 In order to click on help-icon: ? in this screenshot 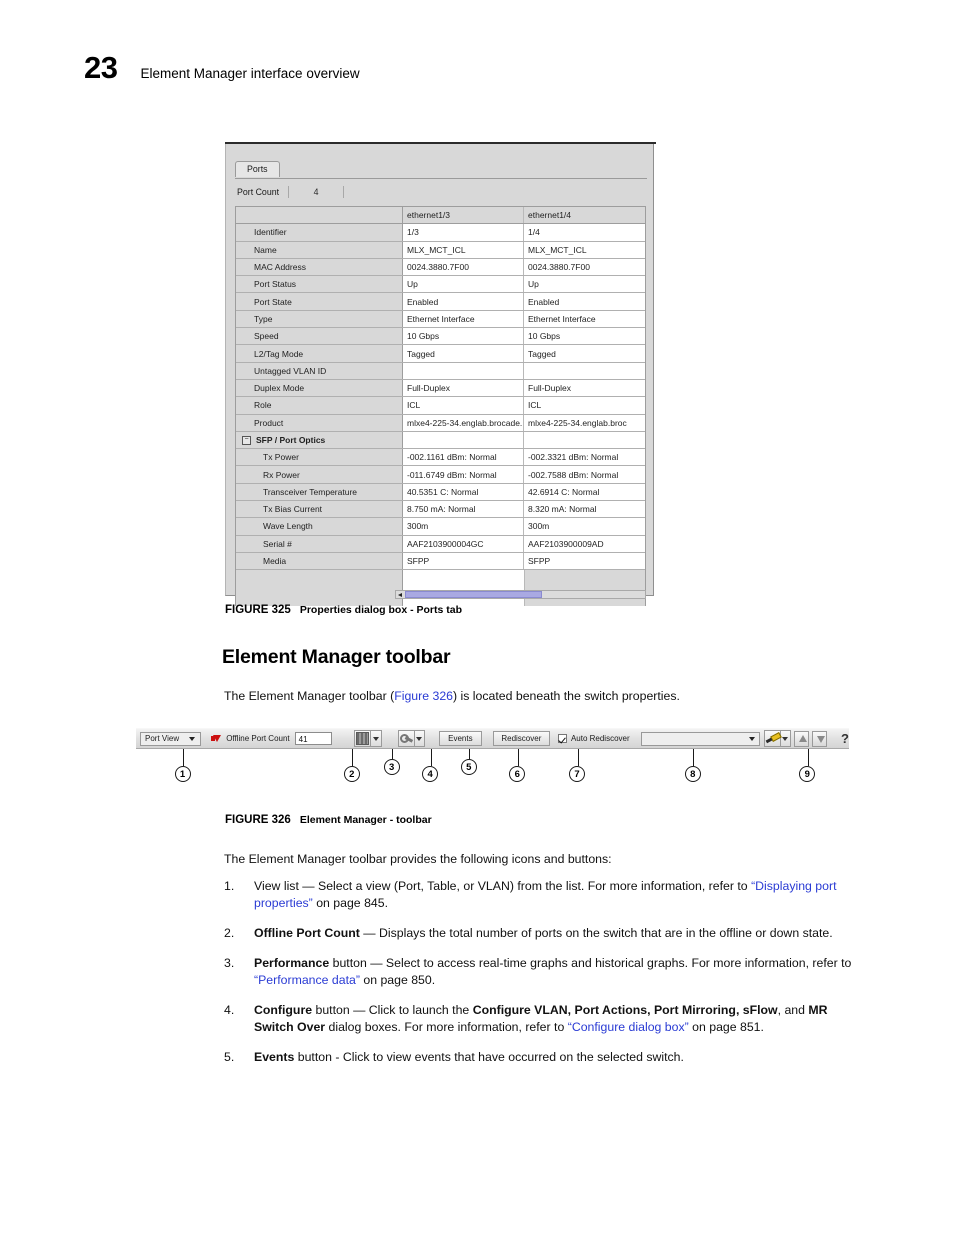, I will do `click(845, 738)`.